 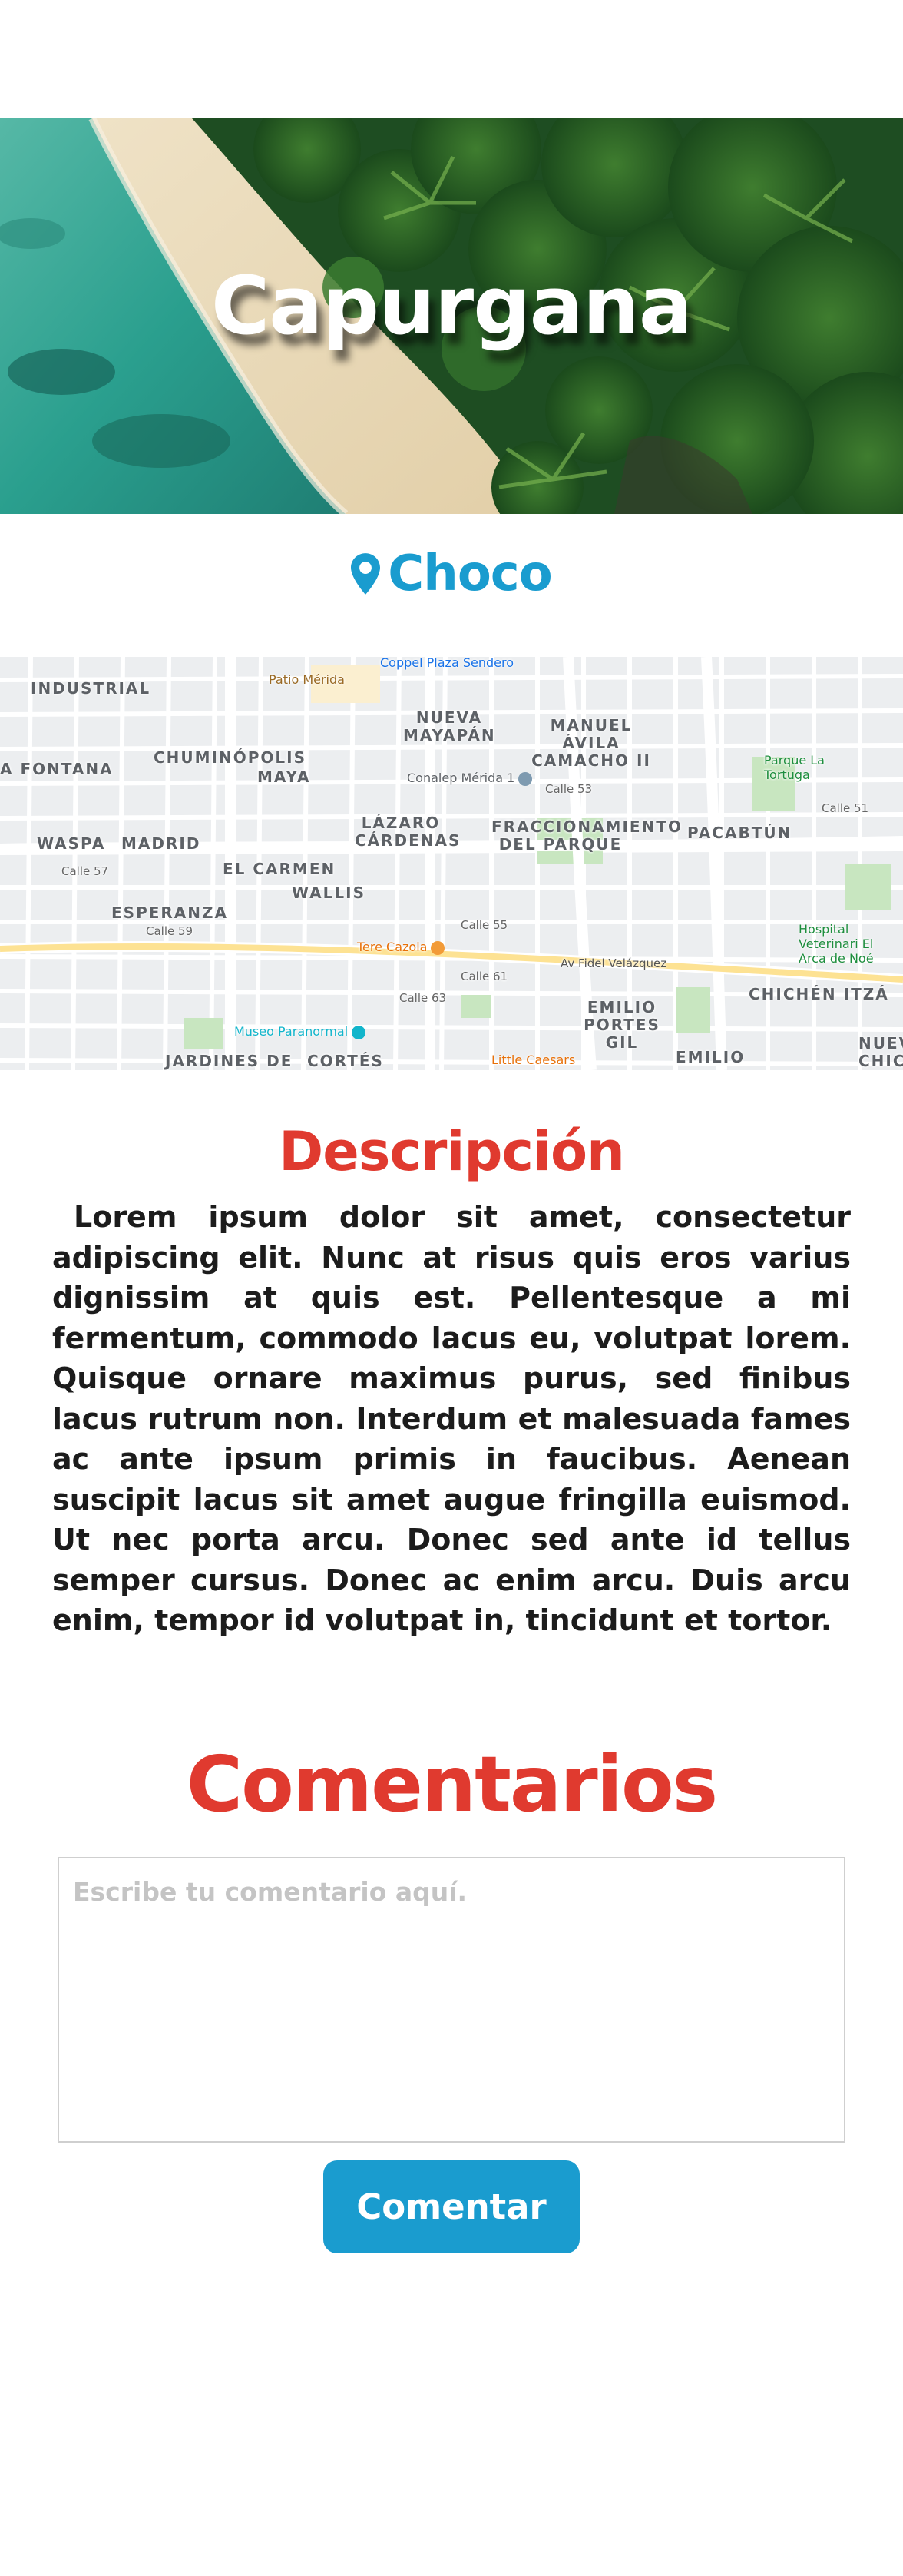 I want to click on map-neighborhood: WALLIS, so click(x=329, y=893).